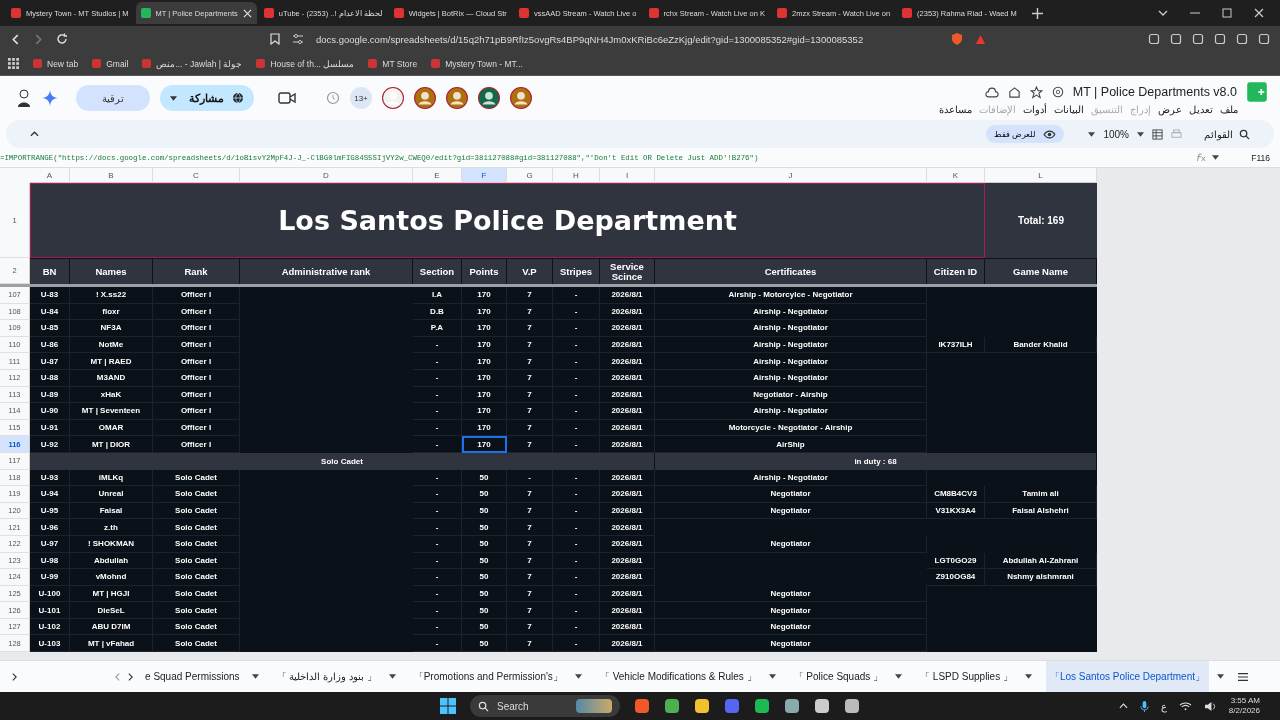 The image size is (1280, 720). Describe the element at coordinates (196, 175) in the screenshot. I see `column-header: C` at that location.